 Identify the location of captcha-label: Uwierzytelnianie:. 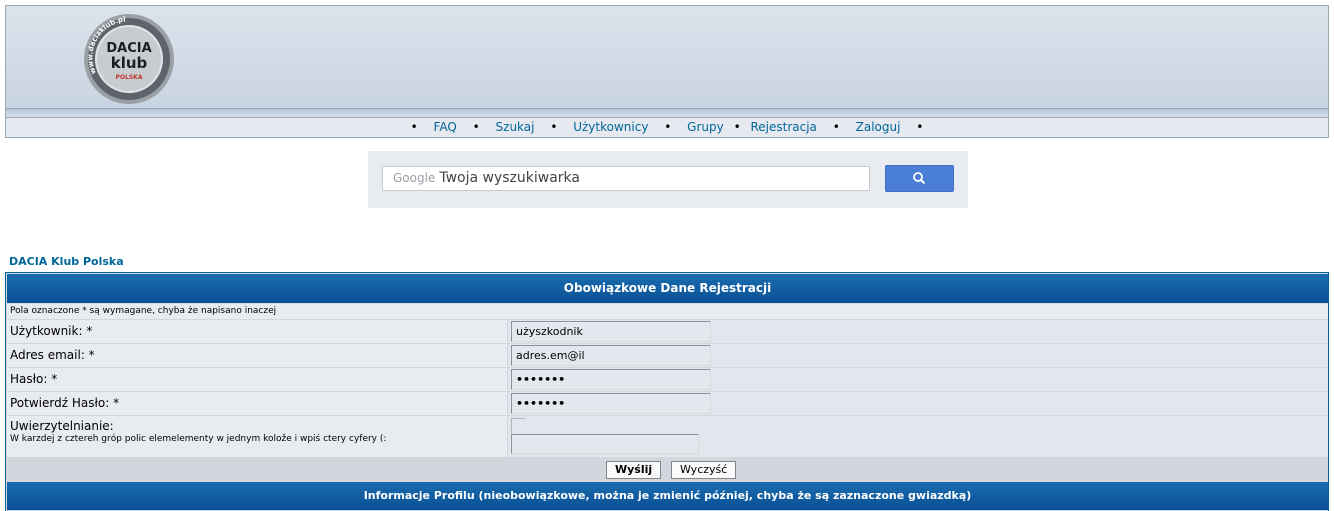
(62, 426).